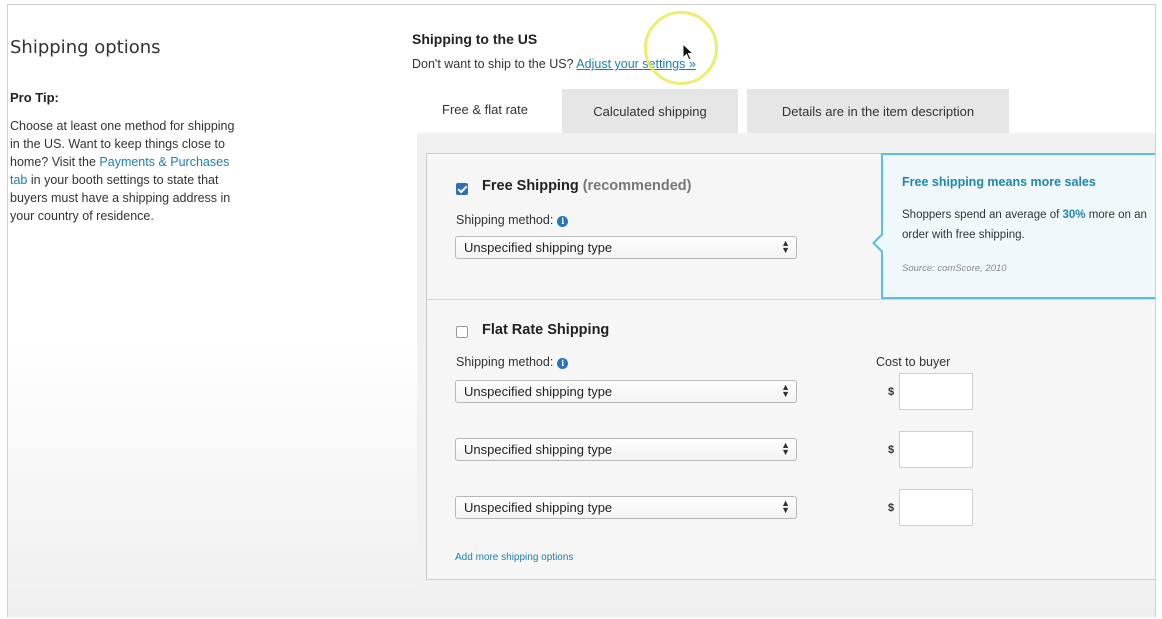 This screenshot has height=619, width=1162. Describe the element at coordinates (999, 182) in the screenshot. I see `callout-title: Free shipping means more sales` at that location.